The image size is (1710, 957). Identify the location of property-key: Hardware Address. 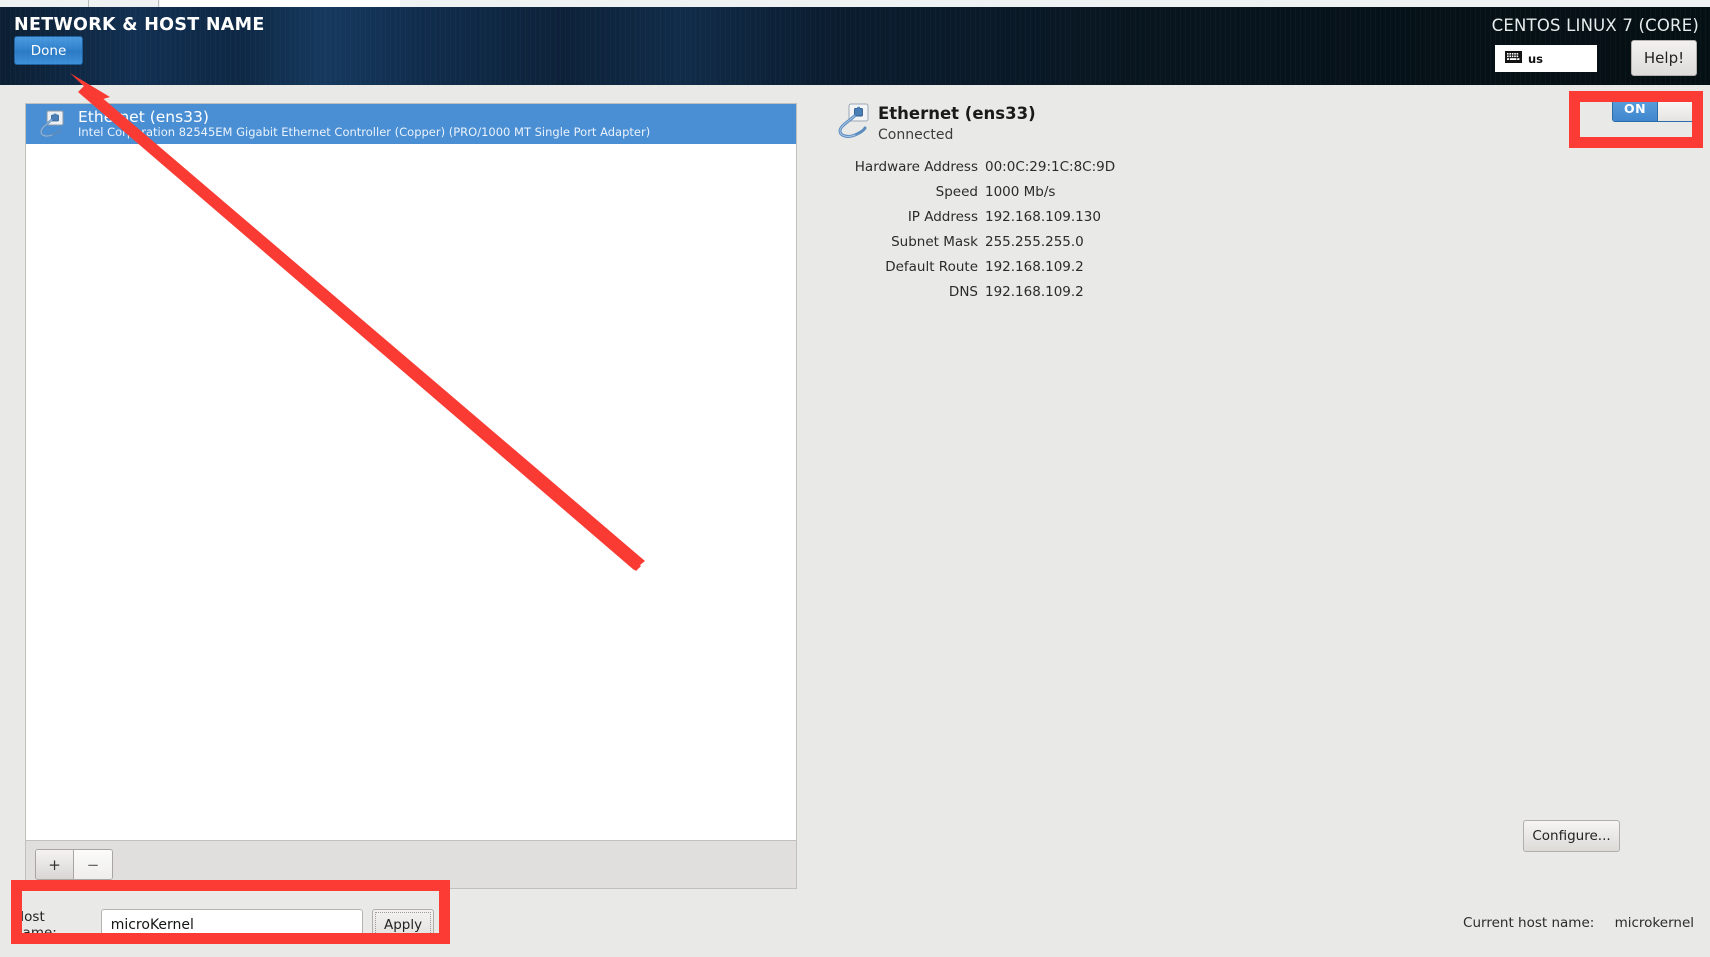
(916, 167).